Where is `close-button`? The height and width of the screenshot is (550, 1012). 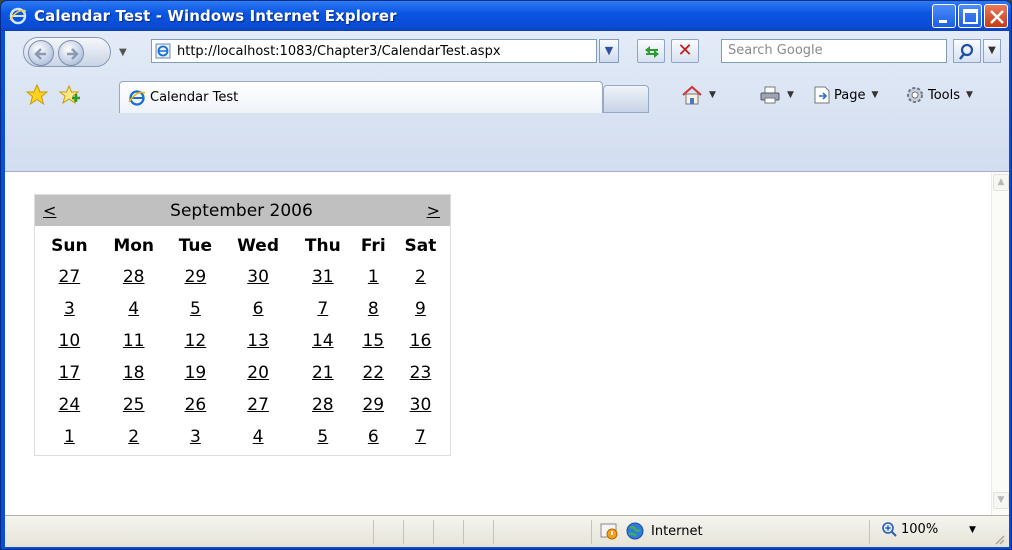
close-button is located at coordinates (996, 16).